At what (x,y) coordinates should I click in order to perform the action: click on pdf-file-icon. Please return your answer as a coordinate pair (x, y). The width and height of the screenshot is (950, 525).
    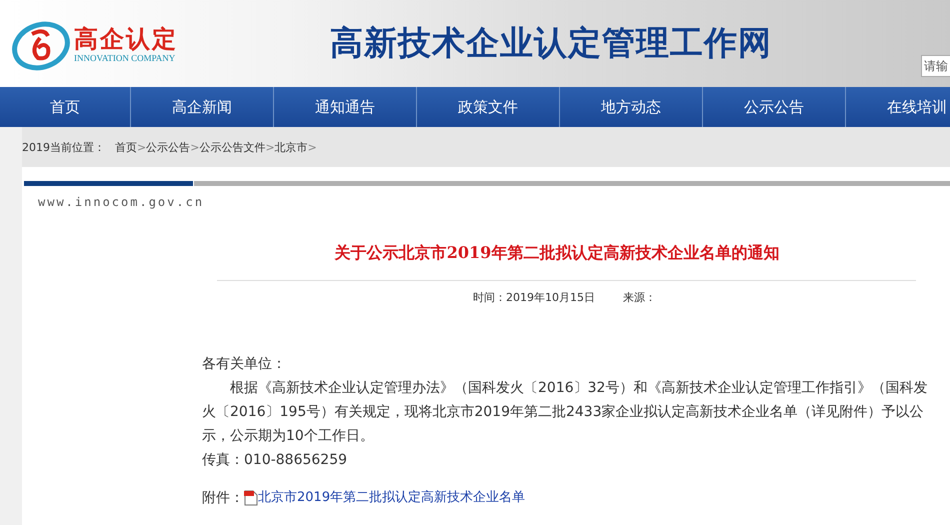
    Looking at the image, I should click on (251, 498).